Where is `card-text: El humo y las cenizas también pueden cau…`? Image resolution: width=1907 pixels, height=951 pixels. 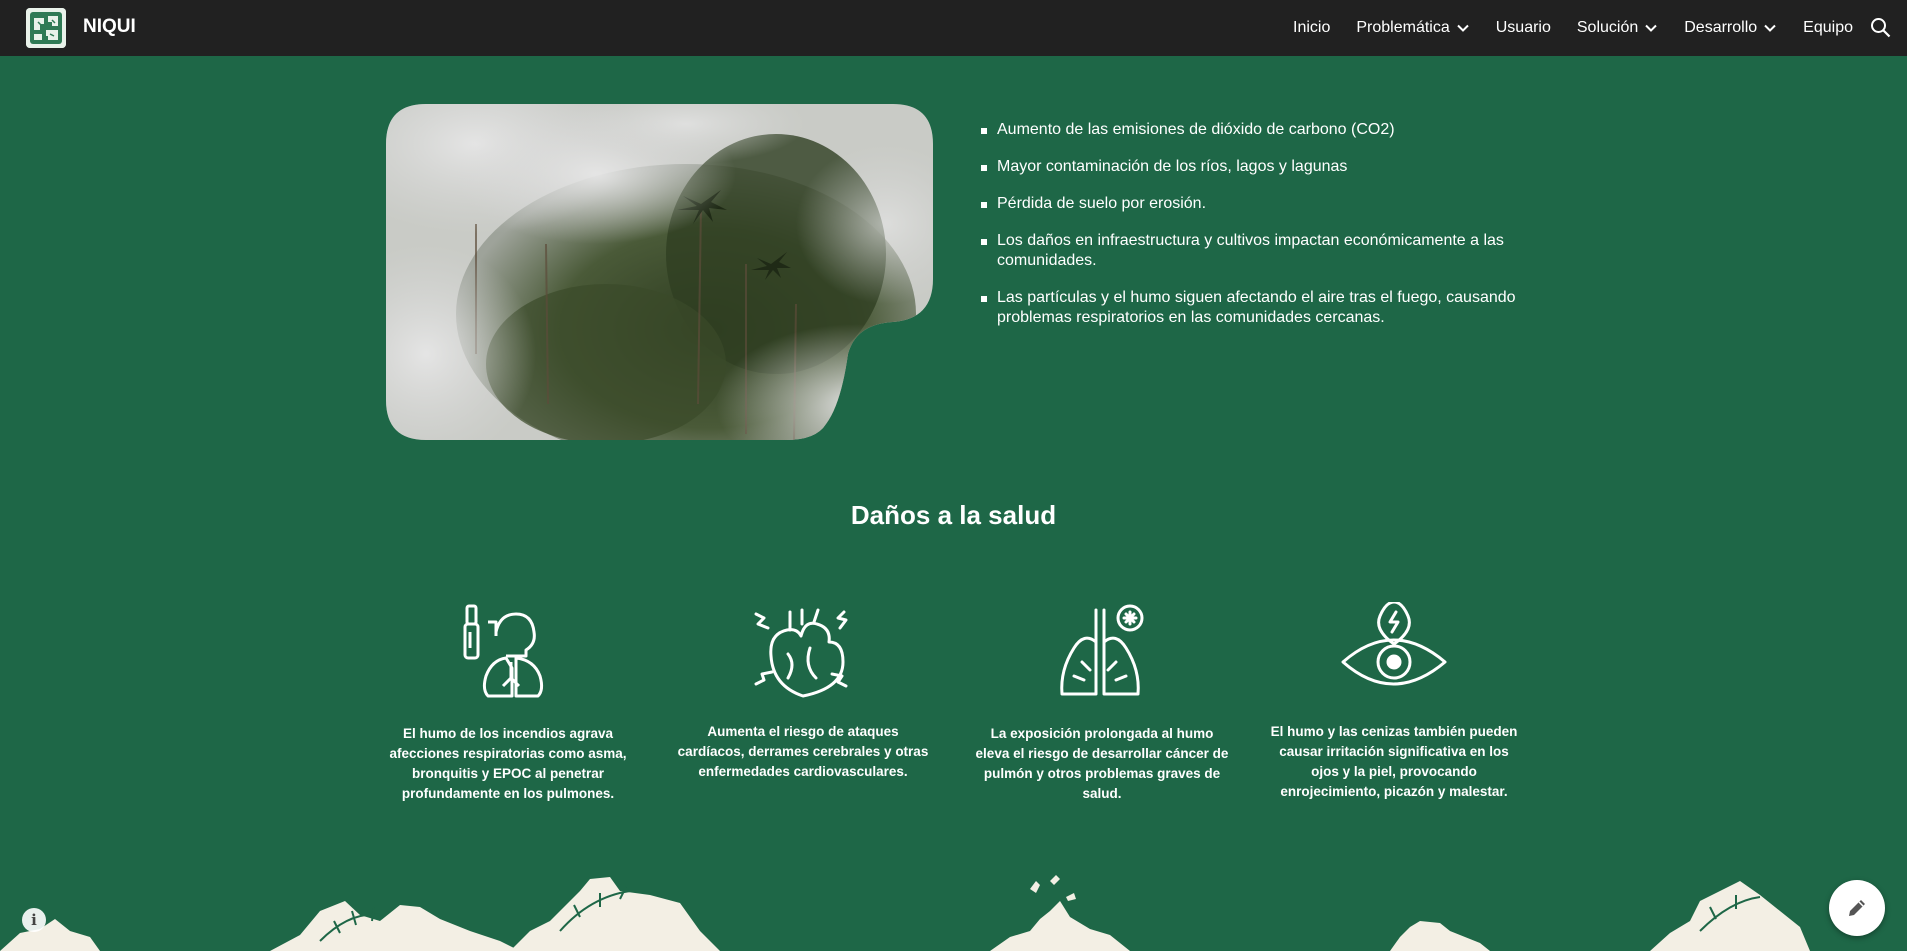
card-text: El humo y las cenizas también pueden cau… is located at coordinates (1394, 761).